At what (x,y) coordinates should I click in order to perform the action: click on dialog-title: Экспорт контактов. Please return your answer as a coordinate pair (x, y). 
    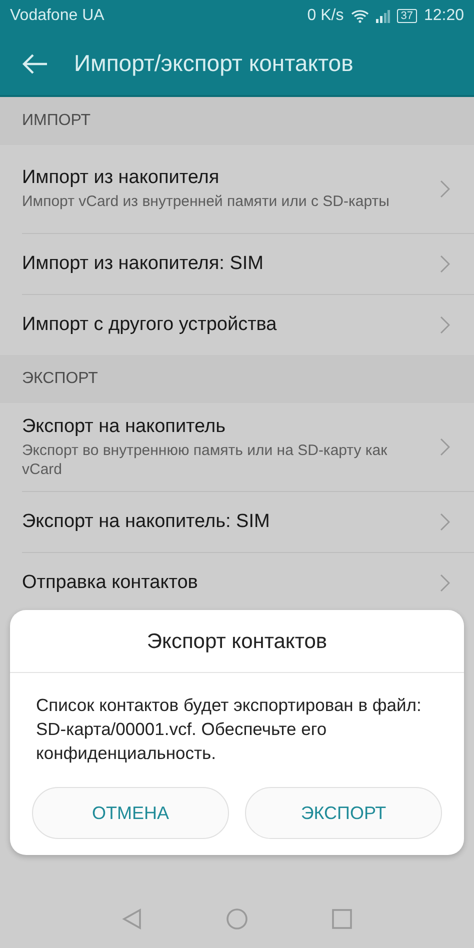
    Looking at the image, I should click on (237, 641).